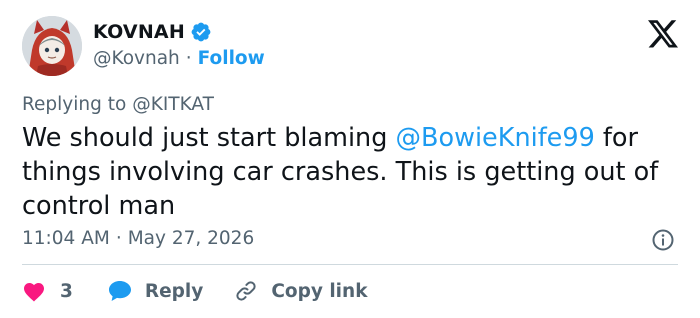  Describe the element at coordinates (34, 291) in the screenshot. I see `heart-icon` at that location.